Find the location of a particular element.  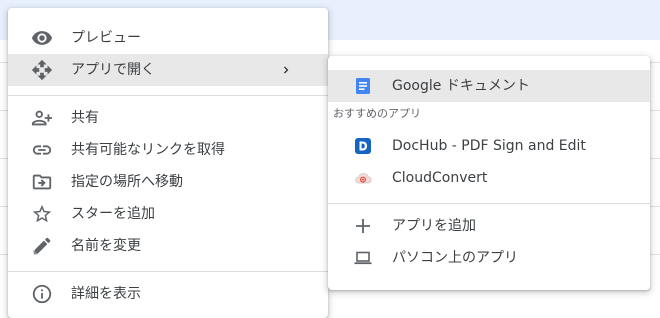

menu-item-get-link: 共有可能なリンクを取得 is located at coordinates (168, 150).